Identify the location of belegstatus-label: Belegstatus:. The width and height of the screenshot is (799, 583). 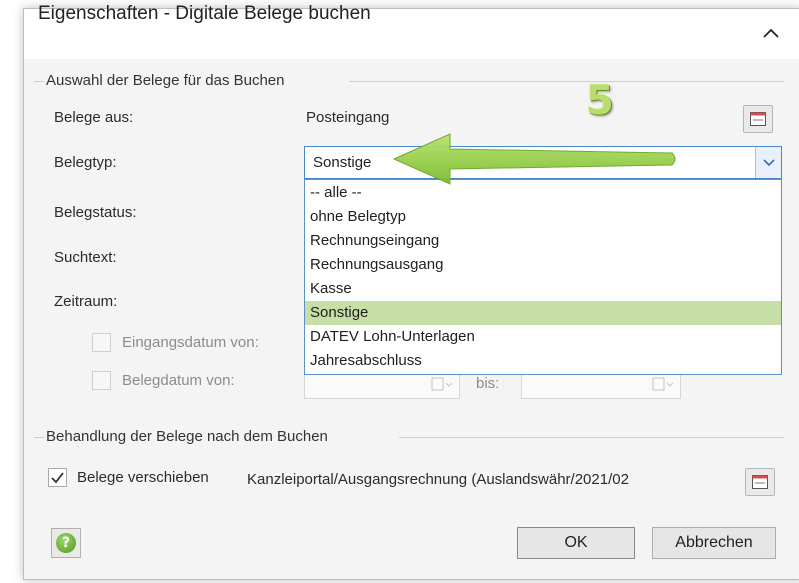
(95, 212).